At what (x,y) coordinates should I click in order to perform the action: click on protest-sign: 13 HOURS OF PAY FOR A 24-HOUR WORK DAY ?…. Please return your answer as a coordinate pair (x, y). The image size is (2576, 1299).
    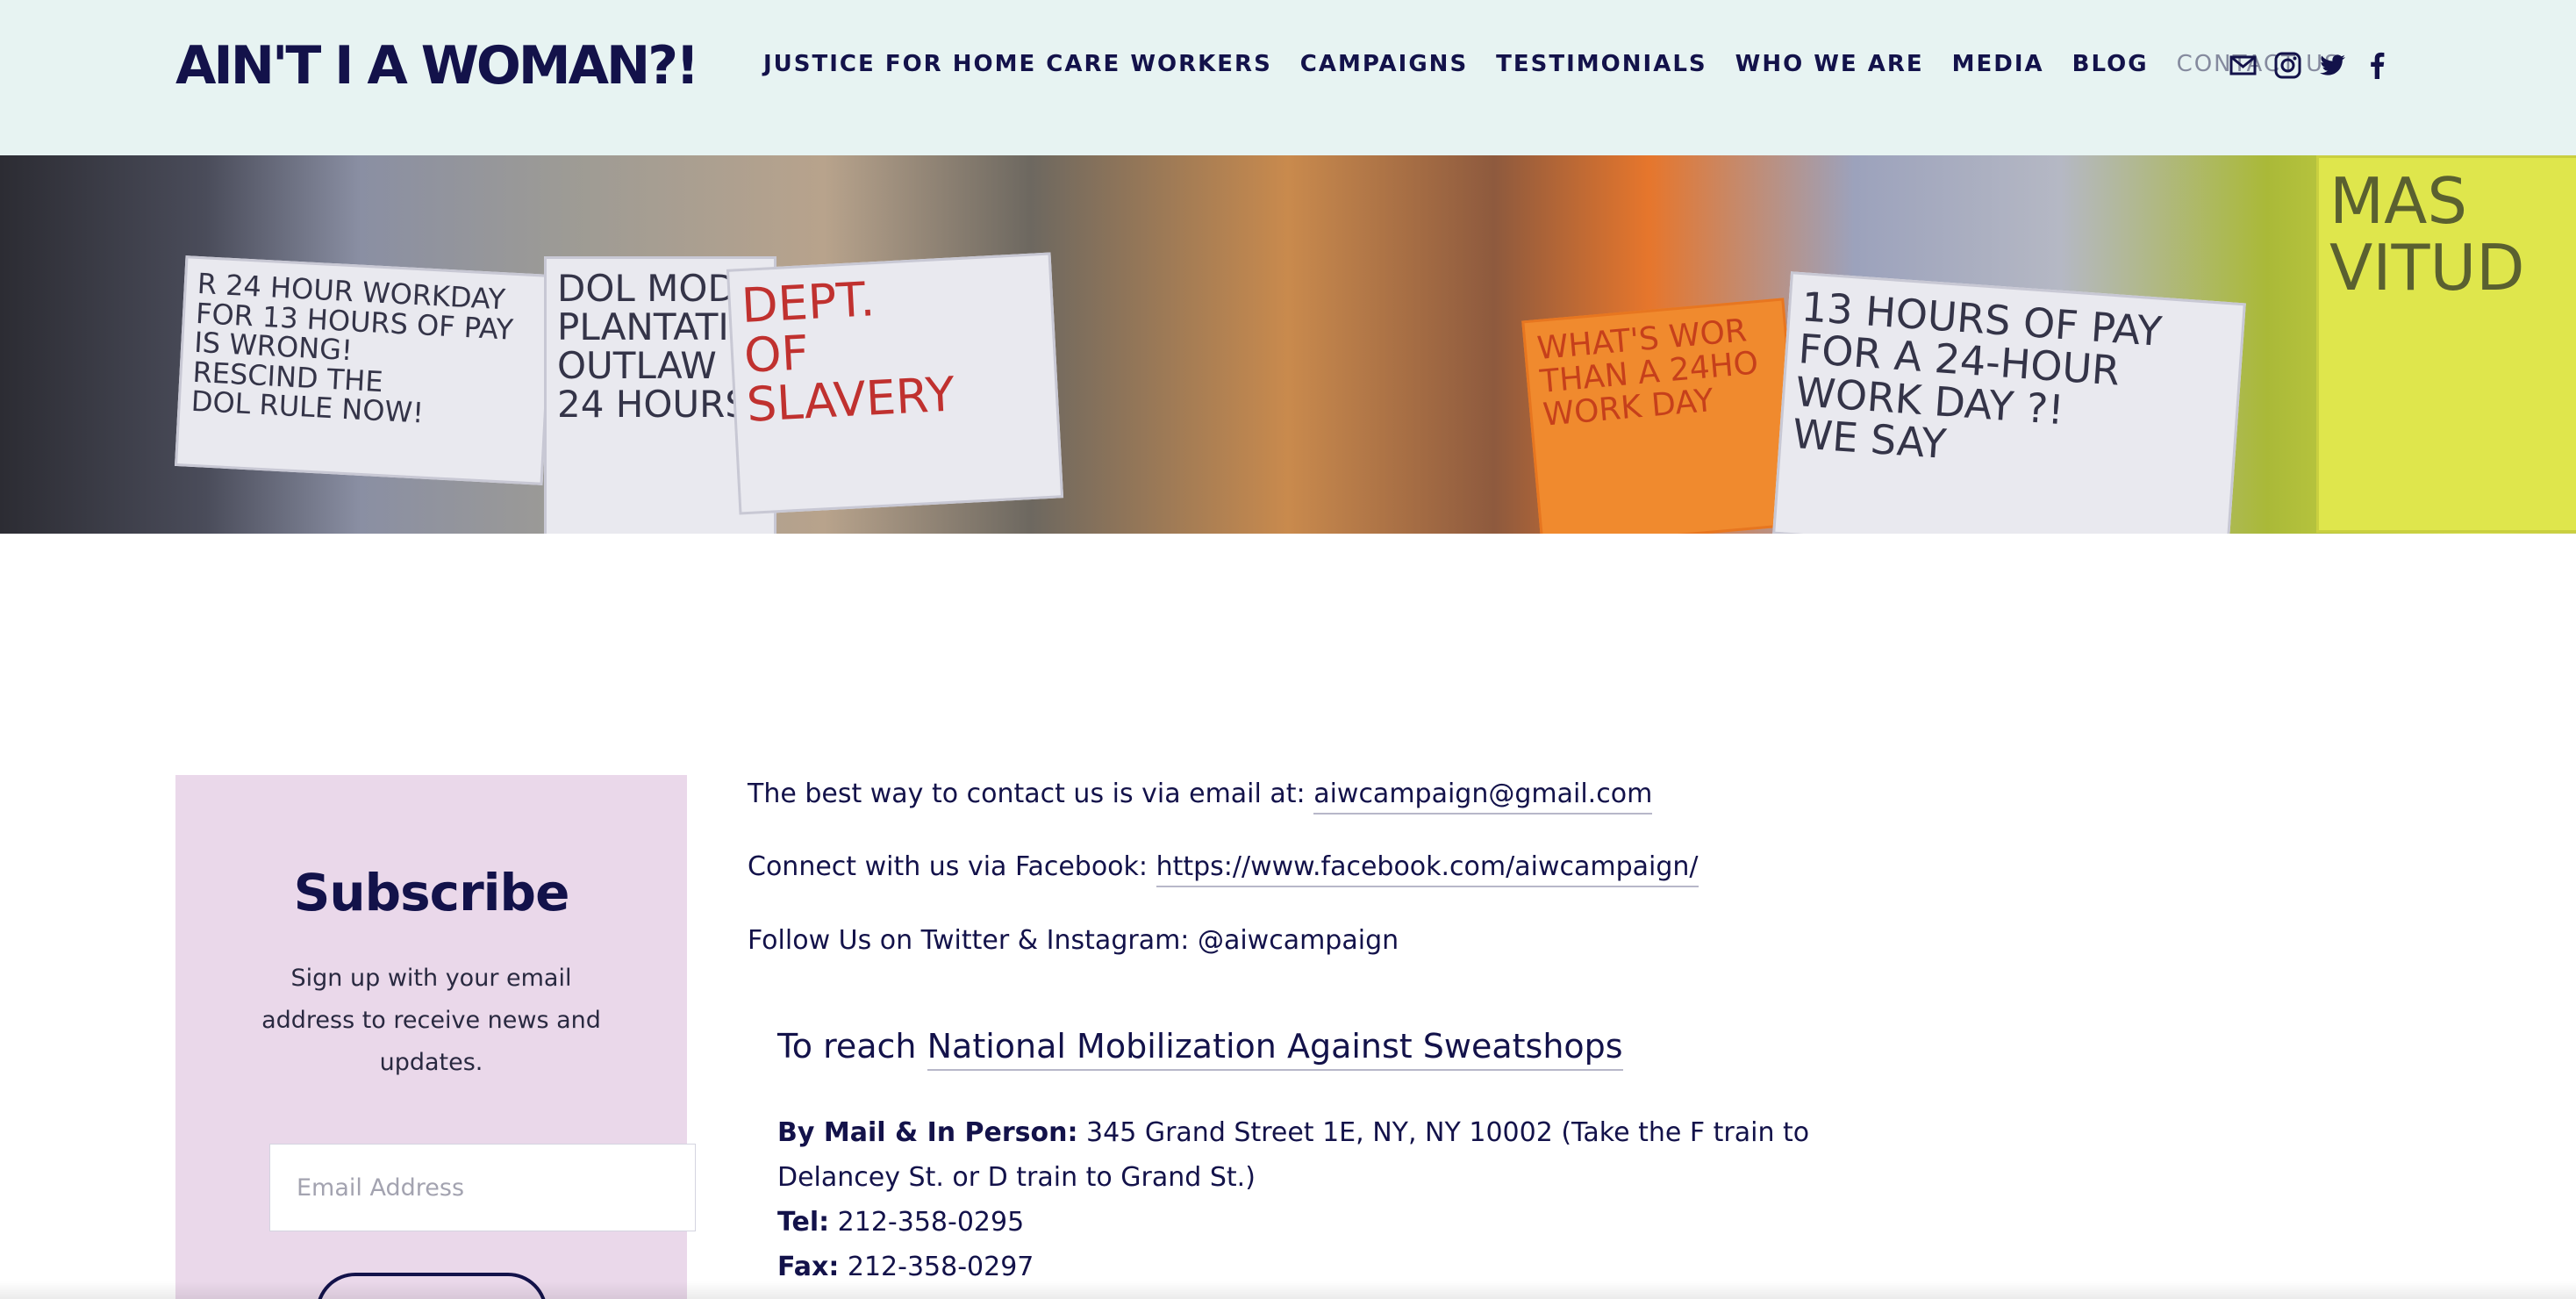
    Looking at the image, I should click on (2009, 402).